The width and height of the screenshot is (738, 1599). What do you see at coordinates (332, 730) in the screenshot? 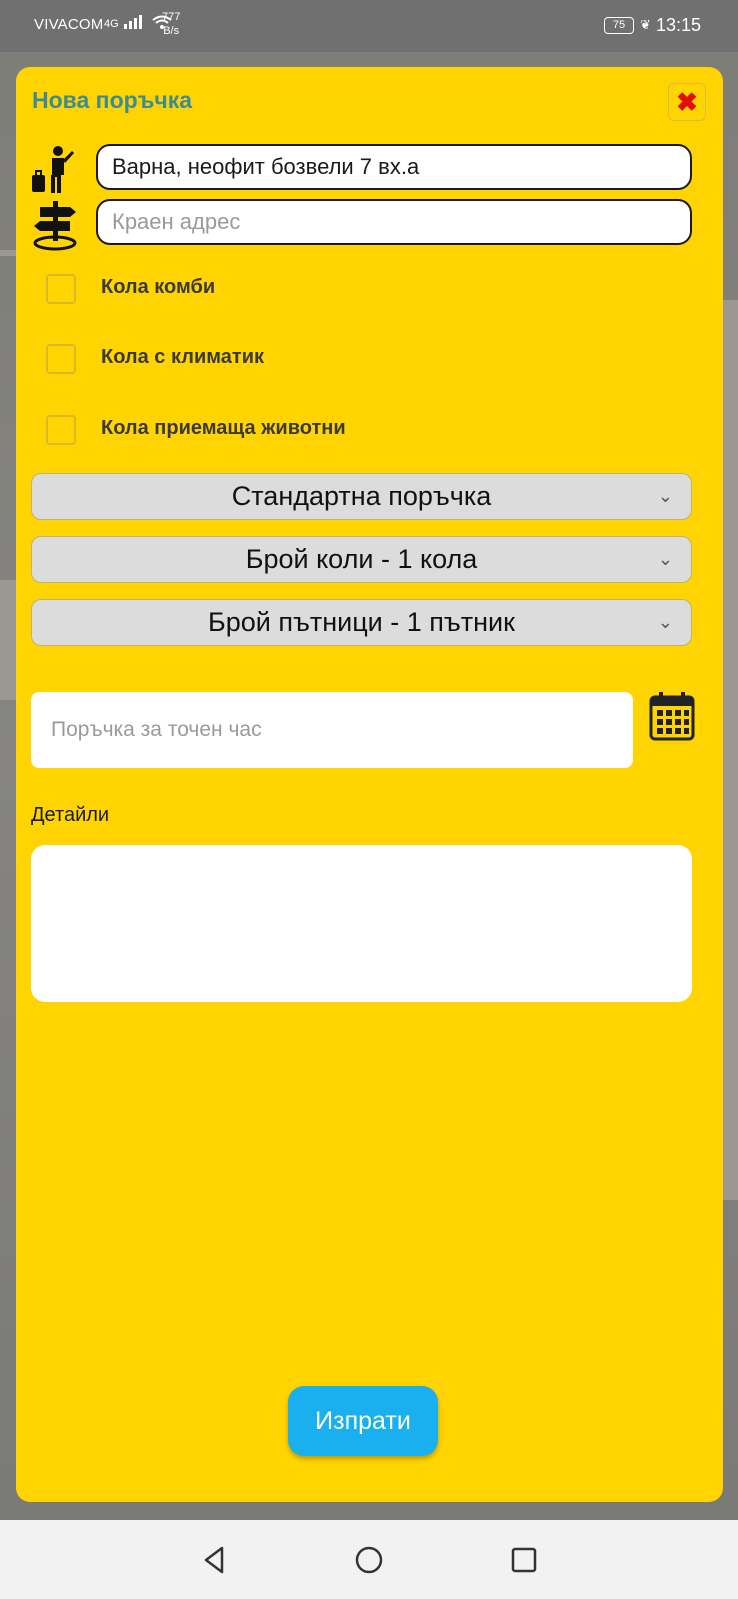
I see `scheduled-time-input: Поръчка за точен час` at bounding box center [332, 730].